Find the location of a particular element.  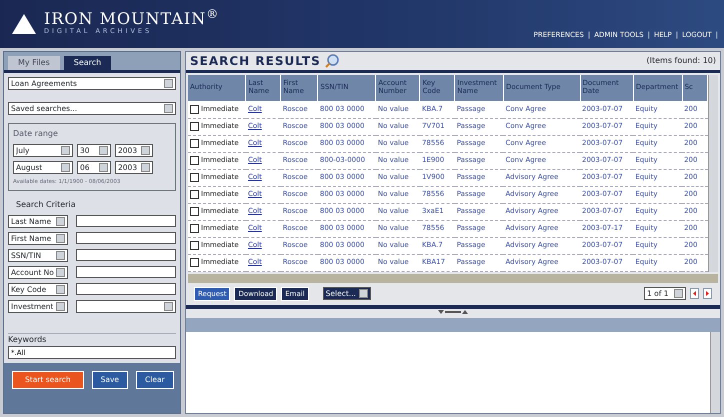

items-count: (Items found: 10) is located at coordinates (681, 61).